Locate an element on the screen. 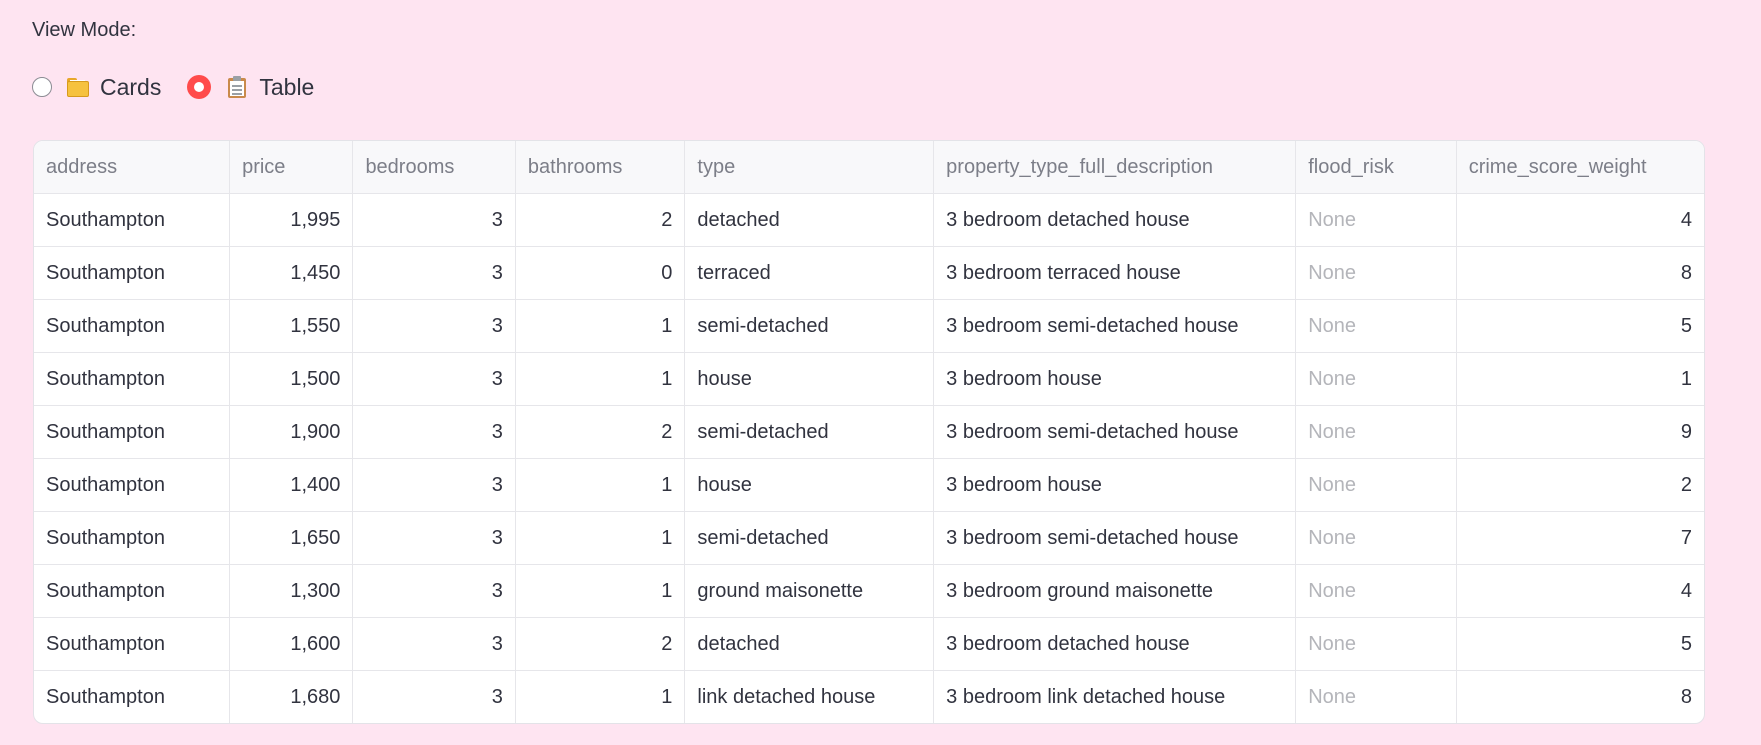 The height and width of the screenshot is (745, 1761). table-cell-type: ground maisonette is located at coordinates (809, 591).